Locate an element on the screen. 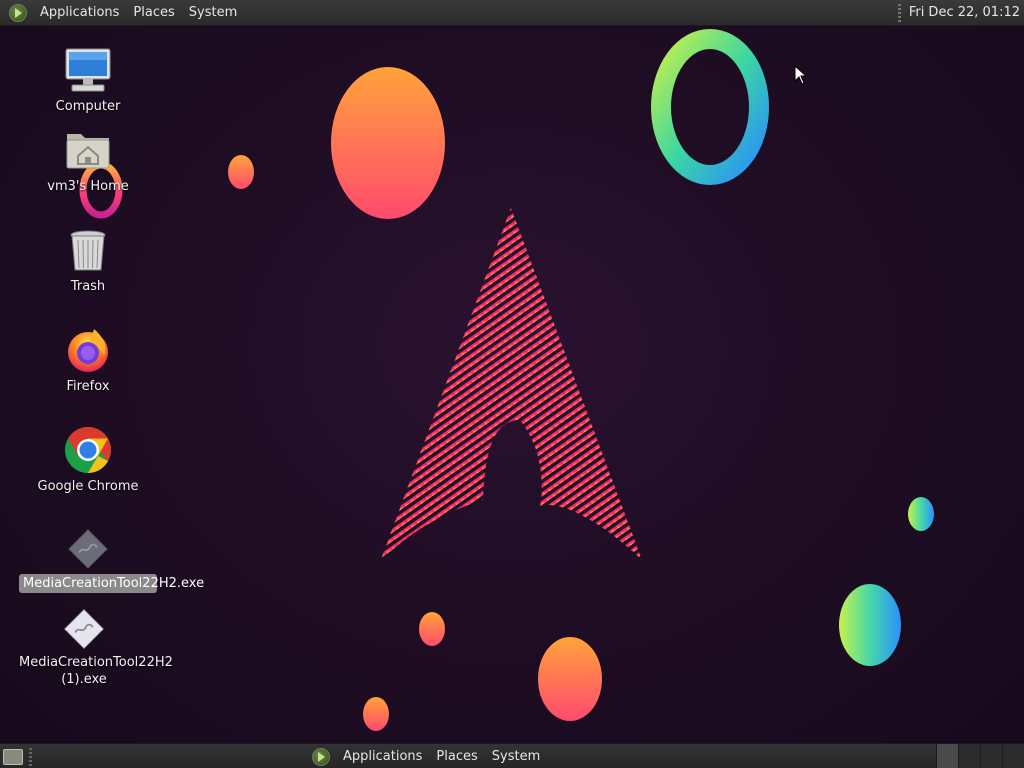 This screenshot has width=1024, height=768. desktop-icon-computer: Computer is located at coordinates (88, 80).